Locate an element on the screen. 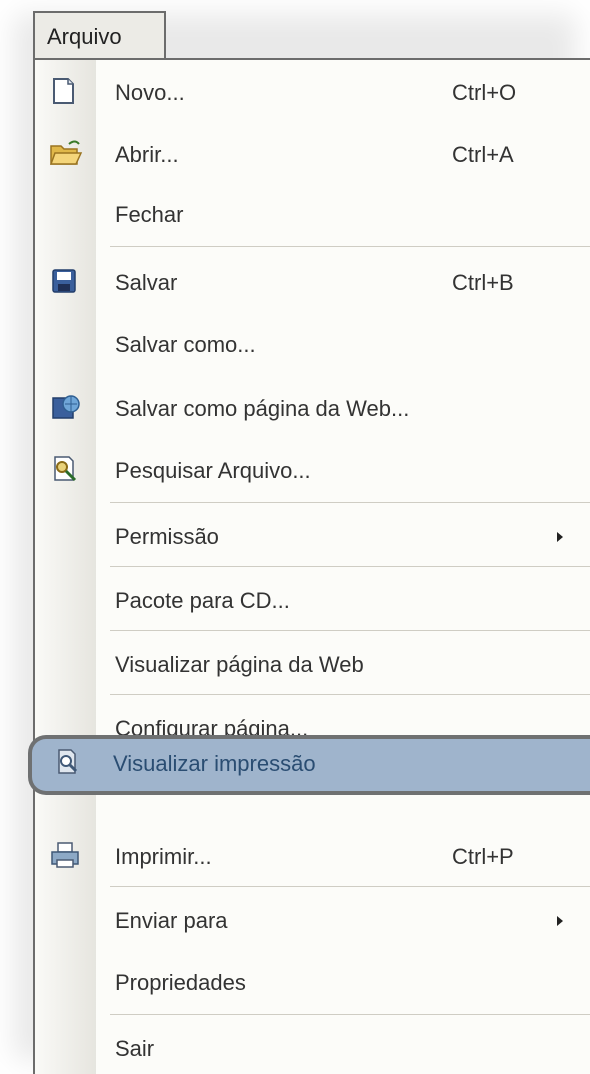 The image size is (590, 1074). menu-item-sair: Sair is located at coordinates (312, 1048).